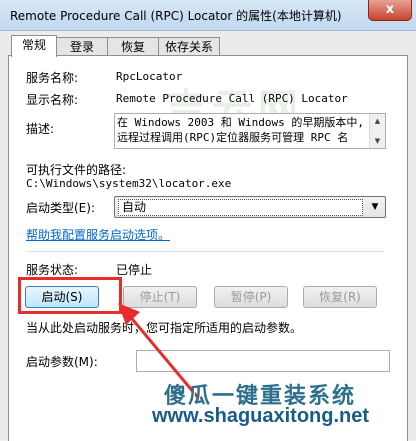 Image resolution: width=416 pixels, height=441 pixels. Describe the element at coordinates (62, 362) in the screenshot. I see `start-params-label: 启动参数(M):` at that location.